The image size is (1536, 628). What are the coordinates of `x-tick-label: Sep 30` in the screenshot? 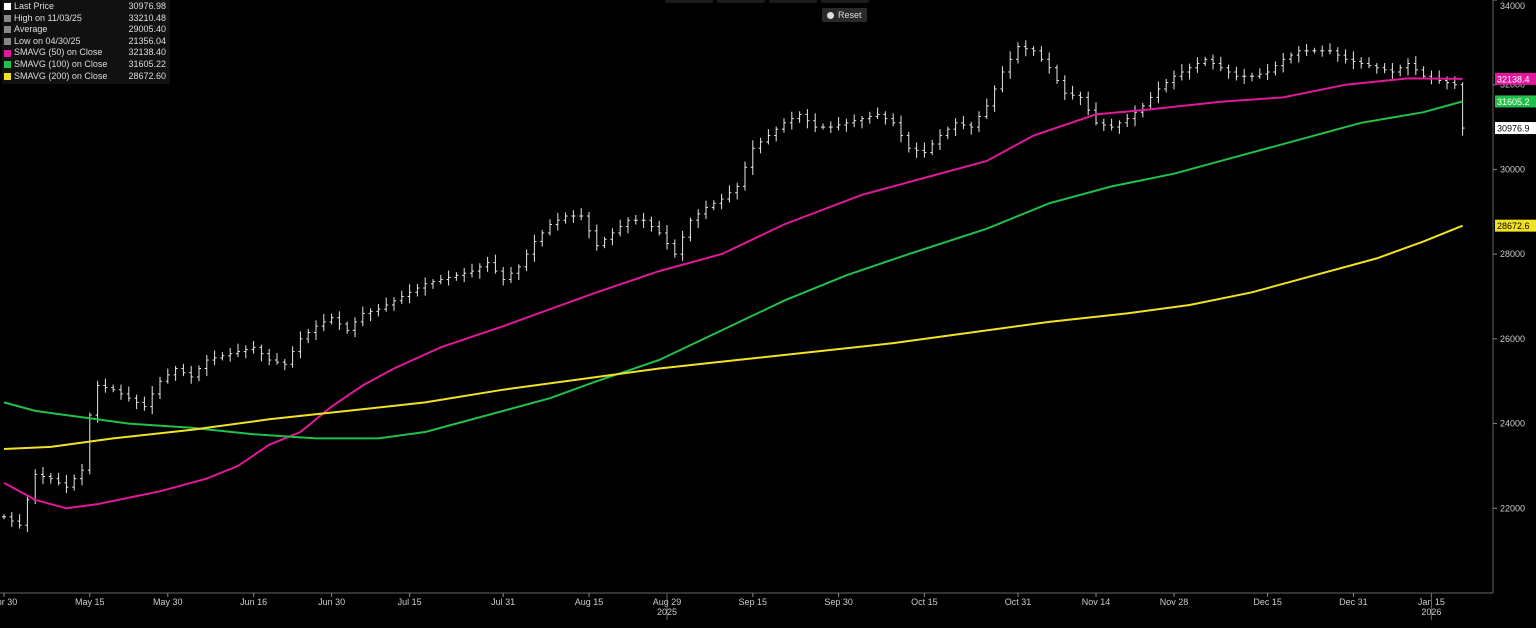 It's located at (838, 602).